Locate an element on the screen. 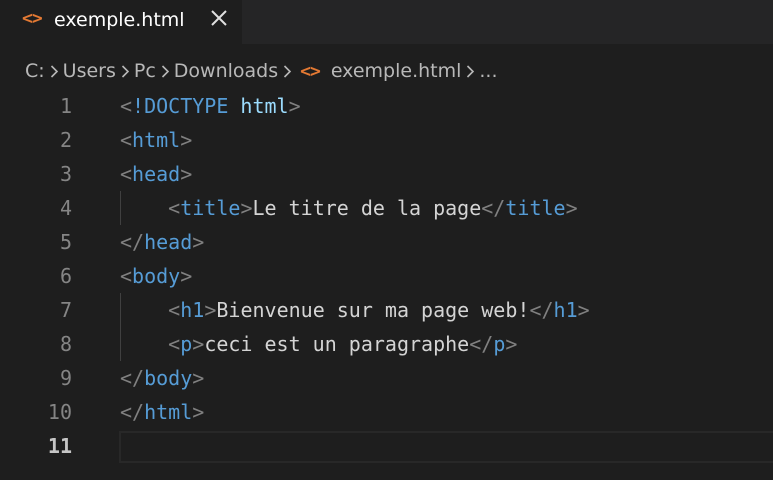 This screenshot has height=480, width=773. code-line: 11 is located at coordinates (386, 446).